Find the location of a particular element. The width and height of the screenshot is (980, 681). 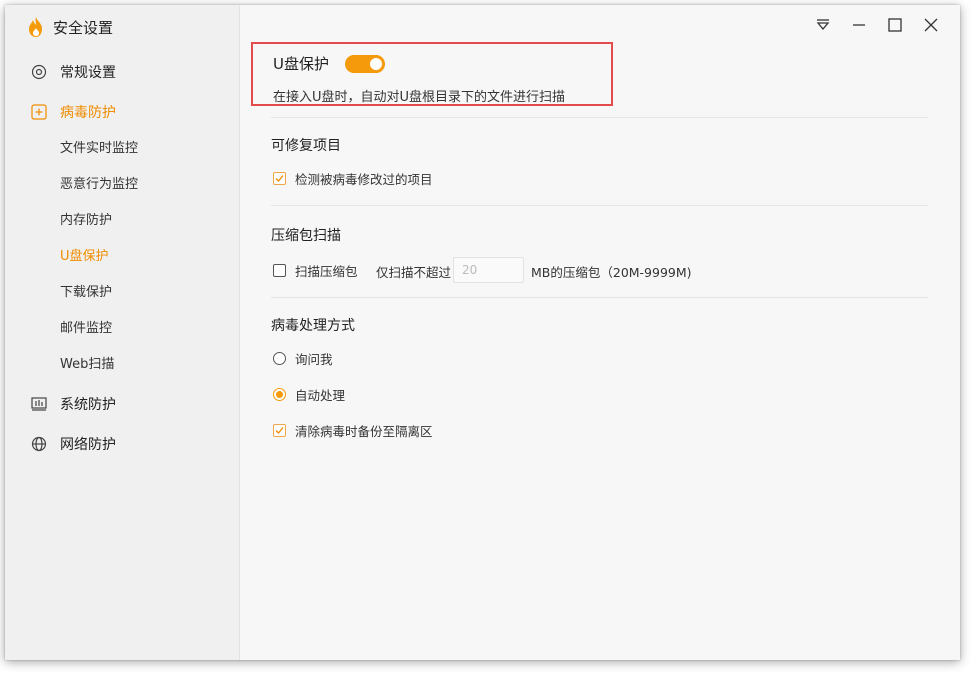

menu-dropdown-icon is located at coordinates (823, 25).